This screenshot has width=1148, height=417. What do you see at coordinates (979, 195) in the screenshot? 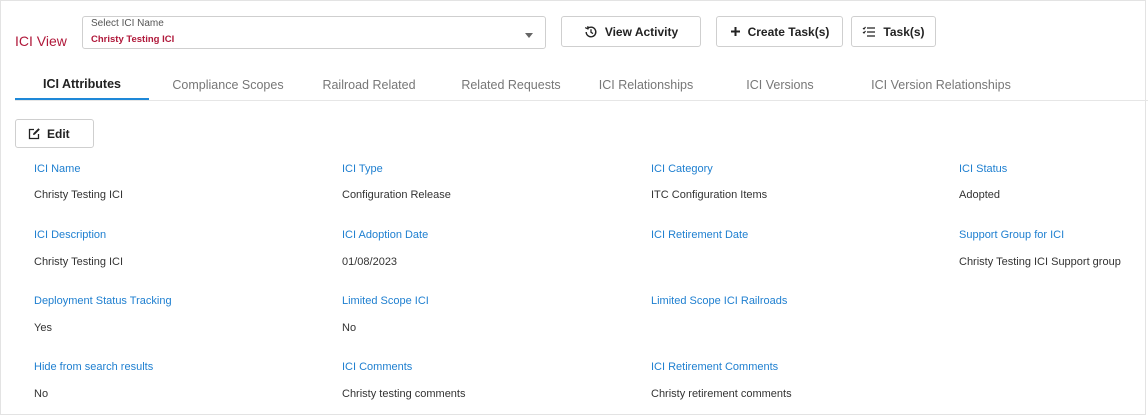
I see `ici-status-value: Adopted` at bounding box center [979, 195].